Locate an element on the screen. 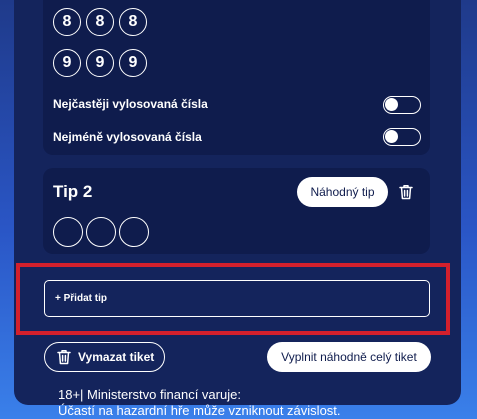 This screenshot has height=419, width=477. clear-ticket-button: Vymazat tiket is located at coordinates (104, 357).